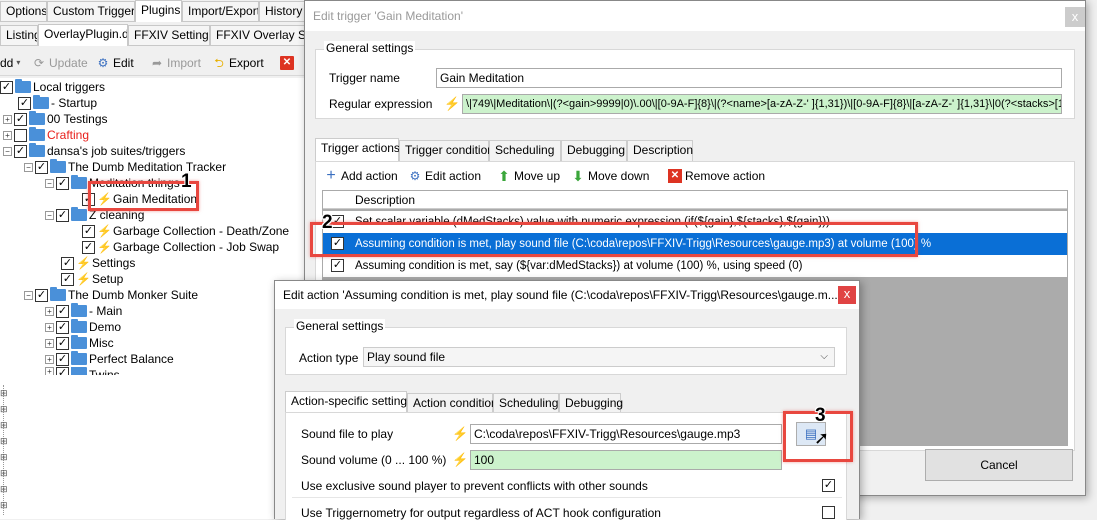 The height and width of the screenshot is (520, 1097). What do you see at coordinates (238, 63) in the screenshot?
I see `export-button: ⮌ Export` at bounding box center [238, 63].